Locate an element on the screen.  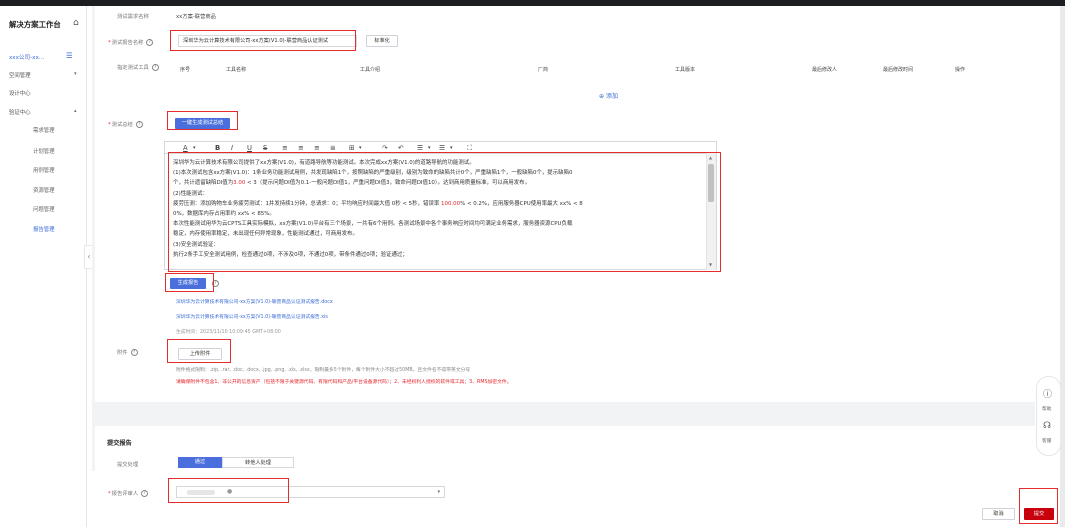
table-header: 工具名称 is located at coordinates (236, 70).